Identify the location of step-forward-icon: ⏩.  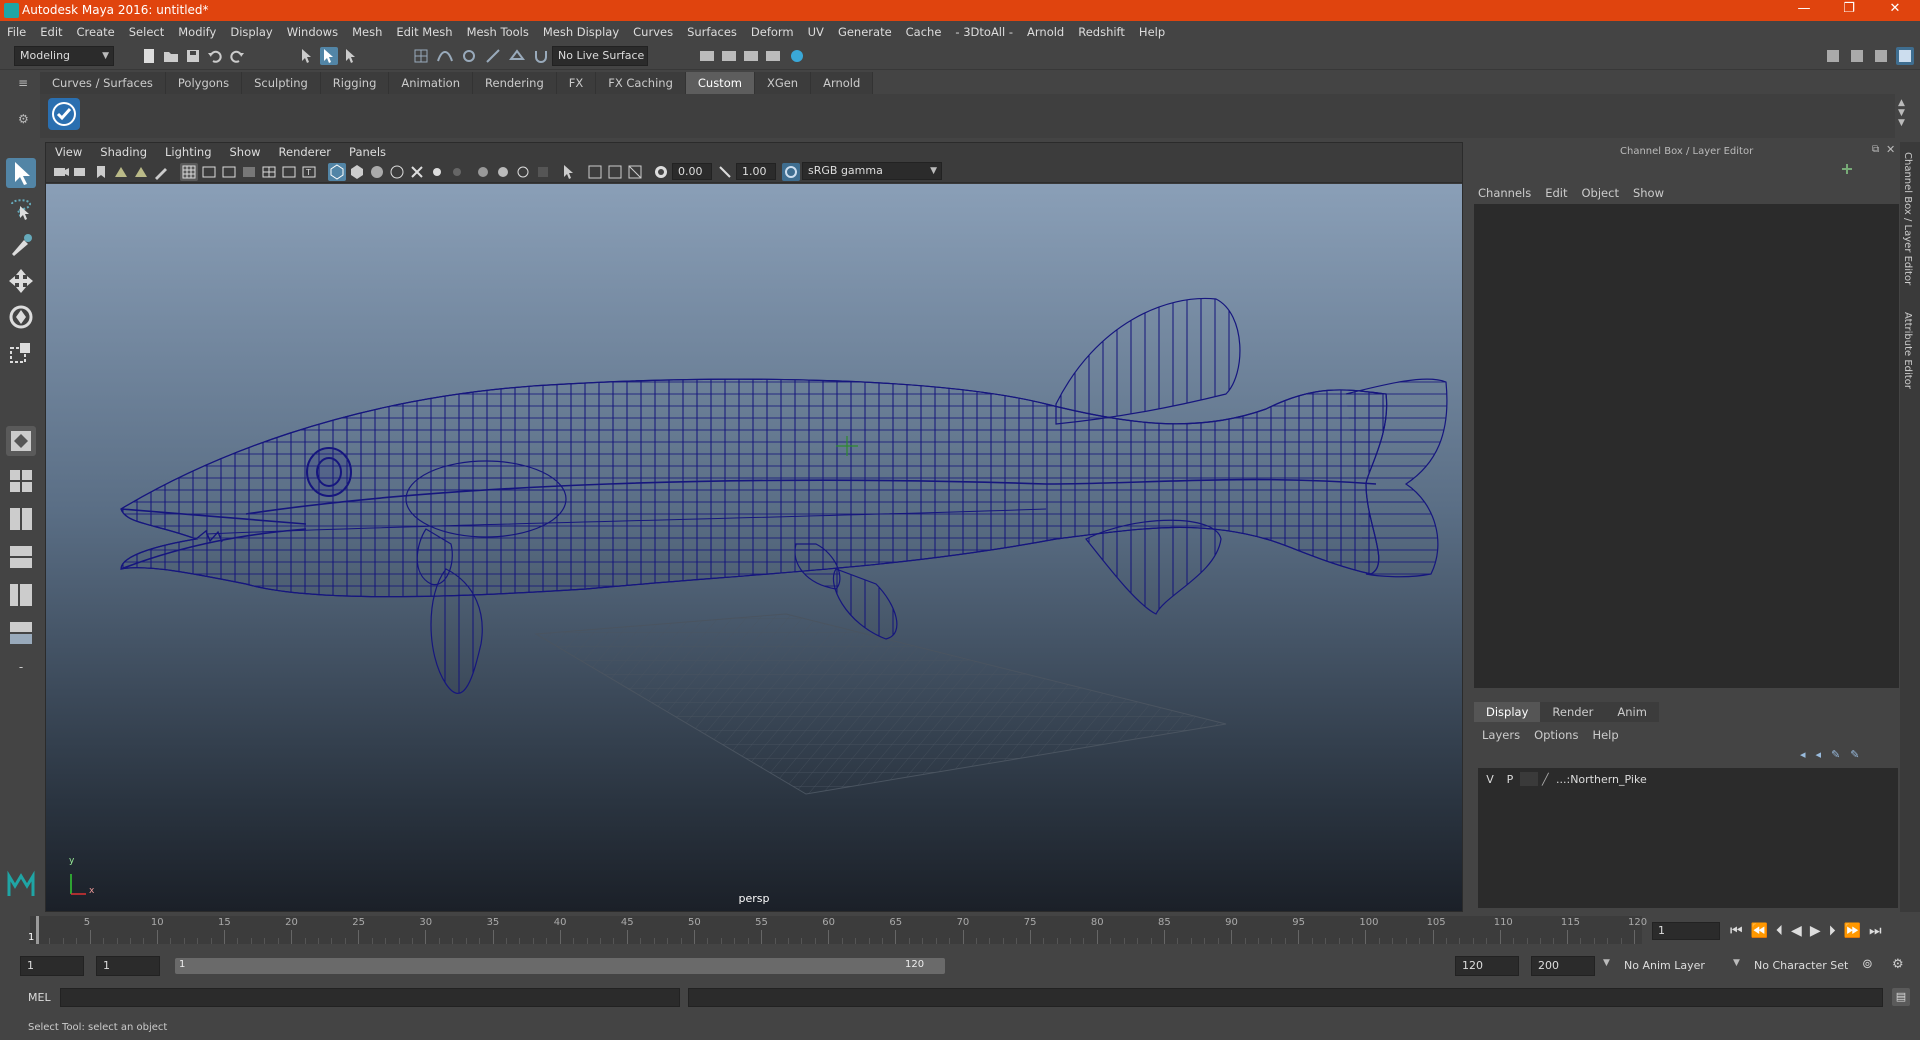
(1852, 931).